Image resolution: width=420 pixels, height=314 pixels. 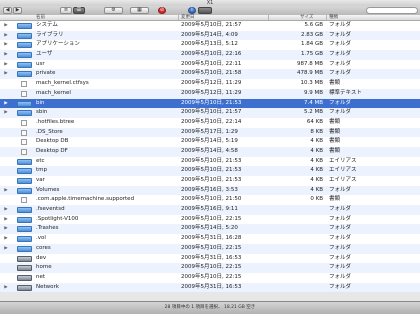 I want to click on file-row: dev 2009年5月31日, 16:53 フォルダ, so click(x=210, y=258).